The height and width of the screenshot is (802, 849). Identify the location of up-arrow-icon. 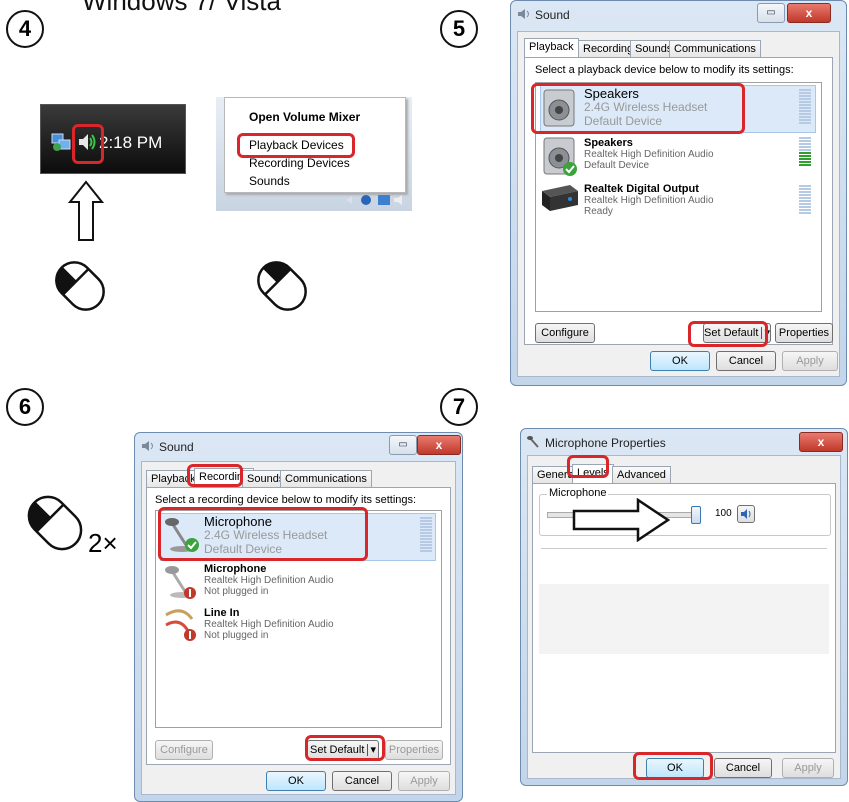
(86, 210).